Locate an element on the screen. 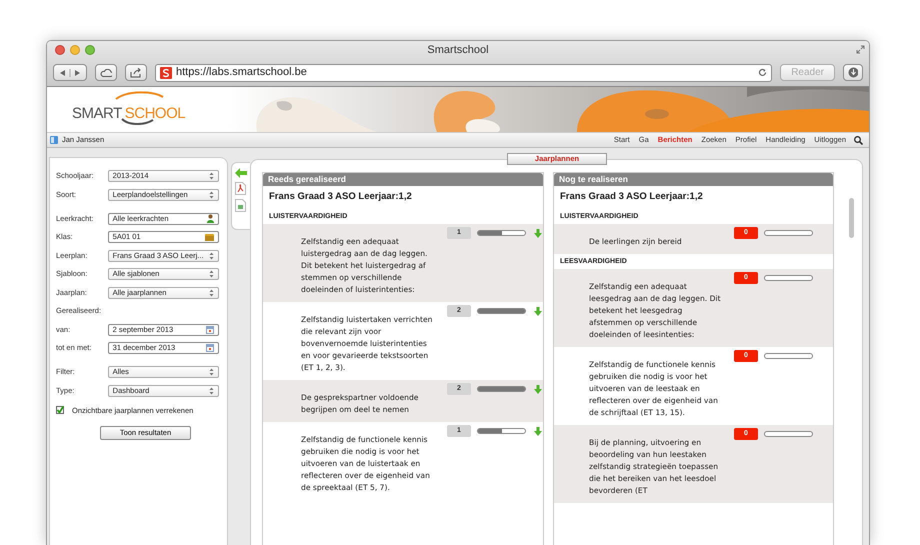 This screenshot has height=545, width=920. folder-icon is located at coordinates (209, 237).